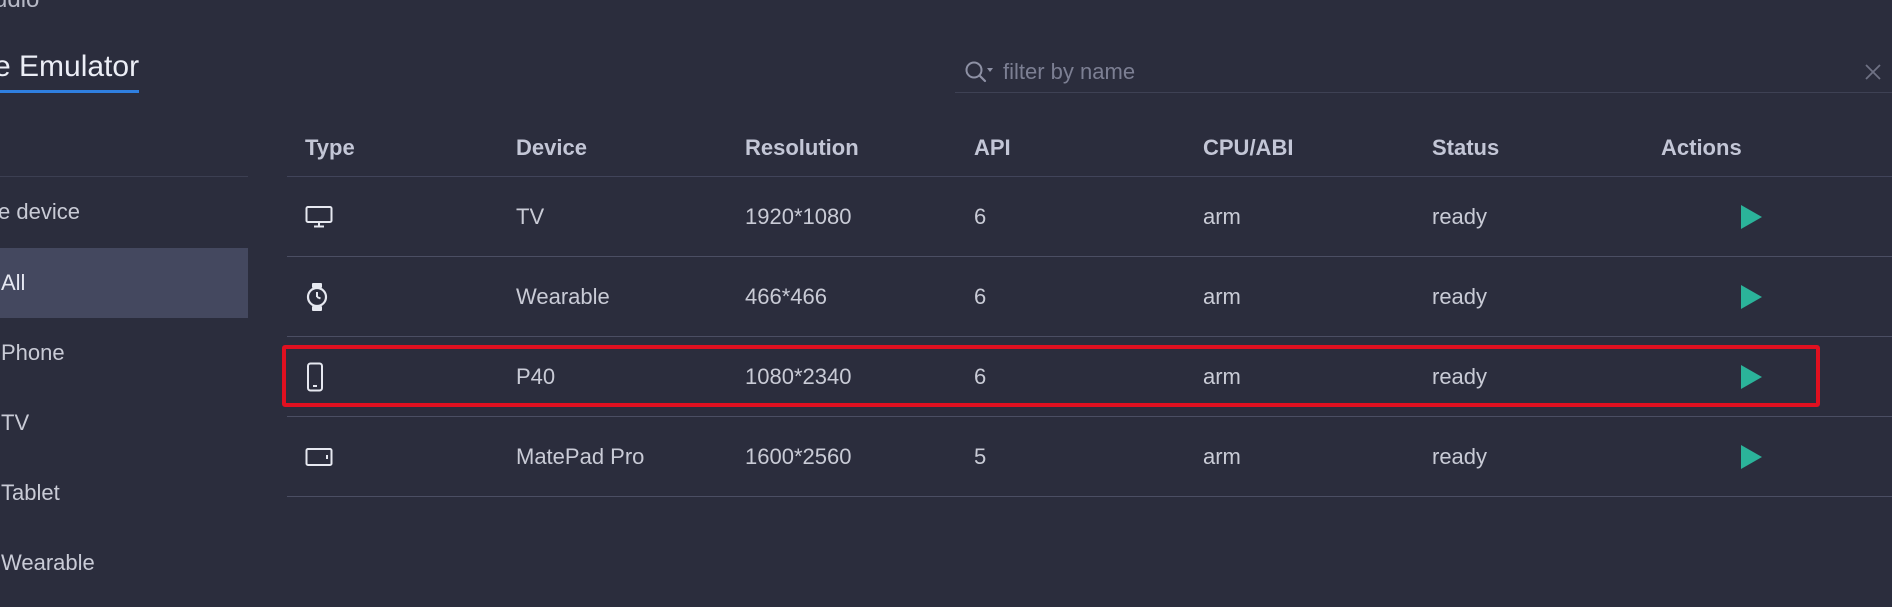 This screenshot has width=1892, height=607. I want to click on search-icon, so click(979, 72).